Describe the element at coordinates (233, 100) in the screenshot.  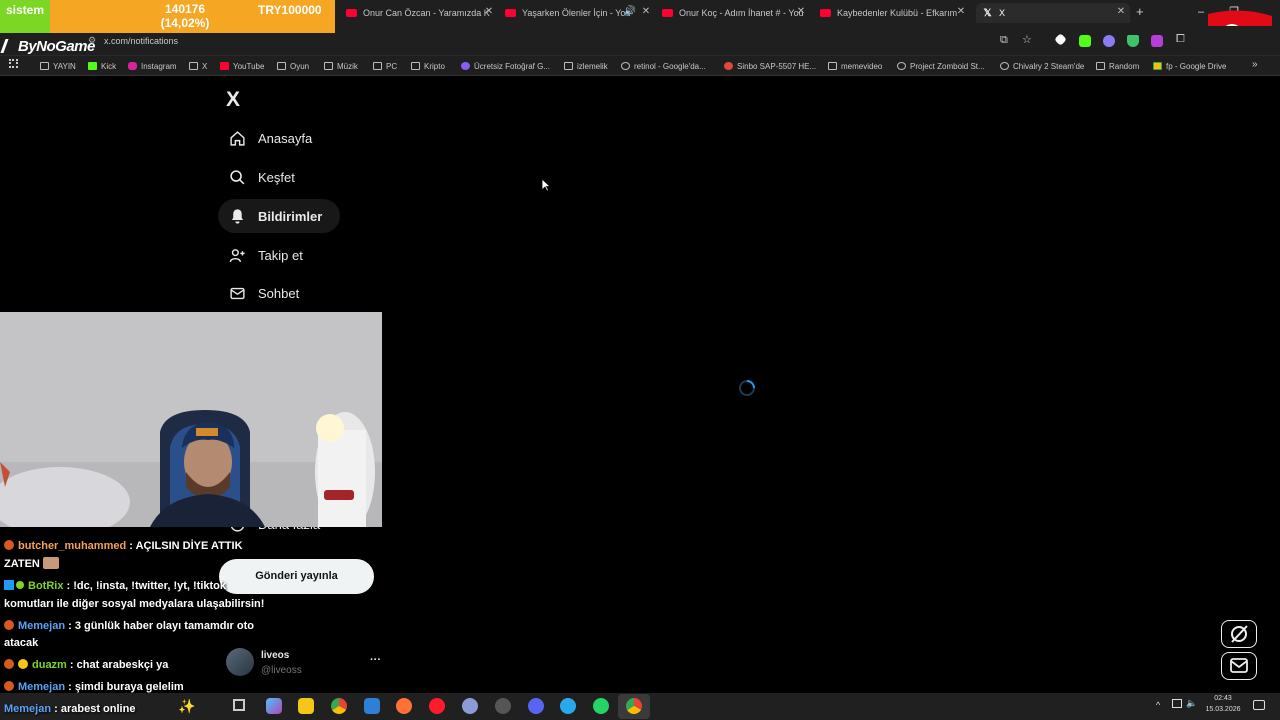
I see `x-logo: X` at that location.